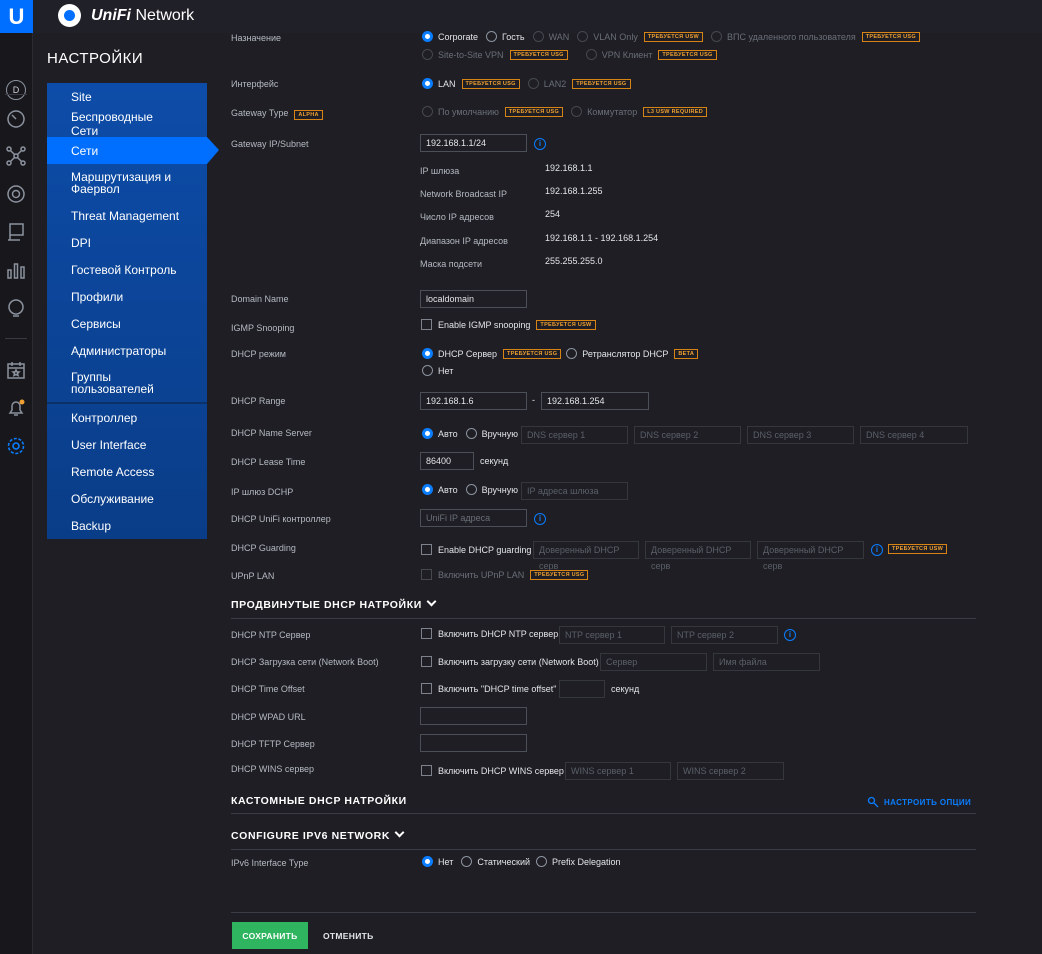 The image size is (1042, 954). Describe the element at coordinates (467, 861) in the screenshot. I see `radio-ipv6-static` at that location.